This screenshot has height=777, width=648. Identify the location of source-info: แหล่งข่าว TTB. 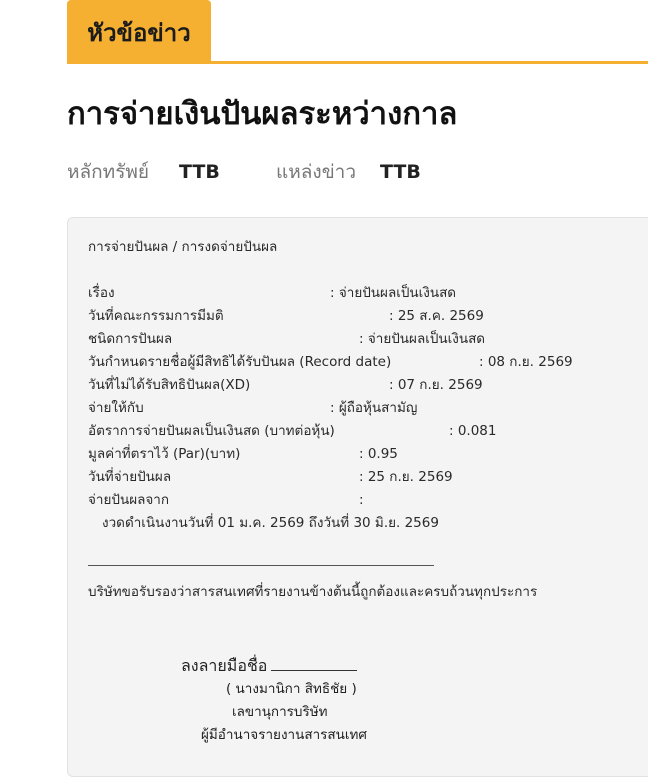
(348, 172).